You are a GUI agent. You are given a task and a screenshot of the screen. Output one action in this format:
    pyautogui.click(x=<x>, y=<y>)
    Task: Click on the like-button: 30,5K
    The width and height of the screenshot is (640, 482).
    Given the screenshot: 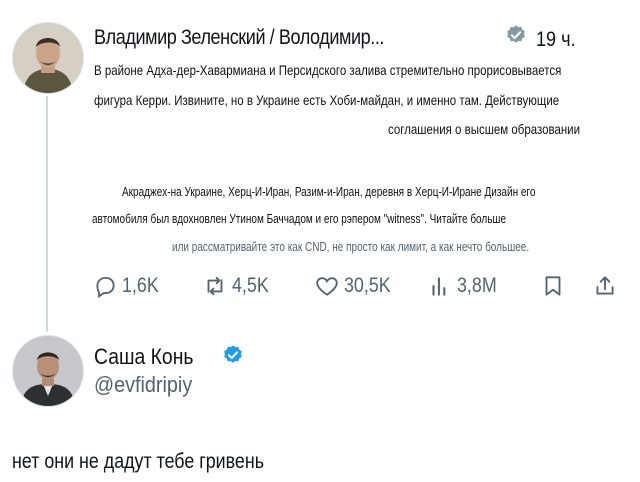 What is the action you would take?
    pyautogui.click(x=356, y=286)
    